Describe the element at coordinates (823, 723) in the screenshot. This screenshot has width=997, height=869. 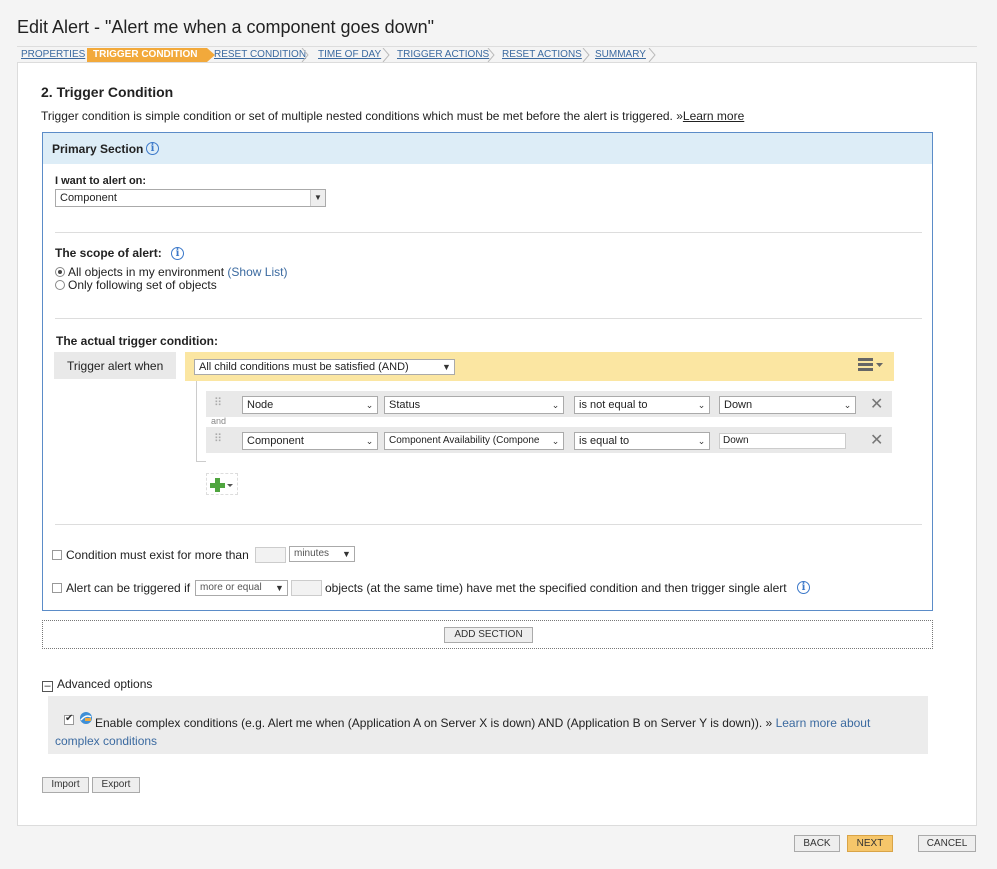
I see `learn-more-complex-link: Learn more about` at that location.